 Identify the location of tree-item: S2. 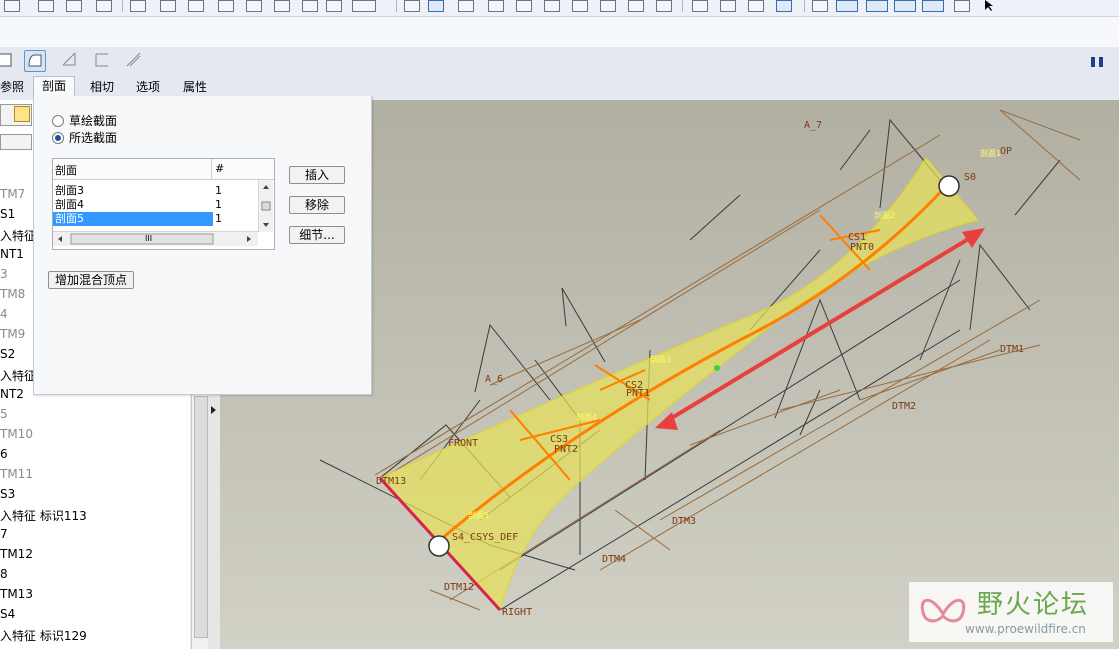
(7, 354).